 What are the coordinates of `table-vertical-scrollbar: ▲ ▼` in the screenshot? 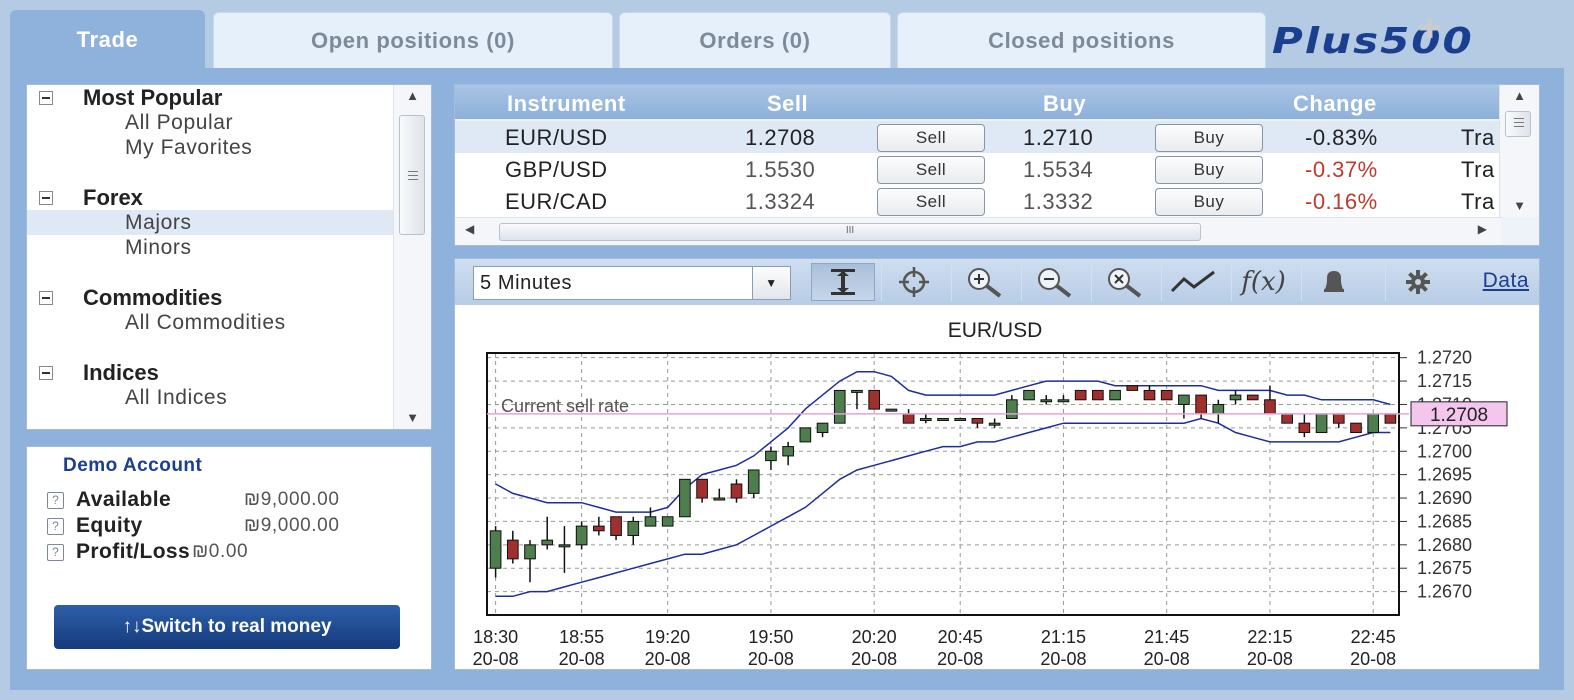 It's located at (1519, 151).